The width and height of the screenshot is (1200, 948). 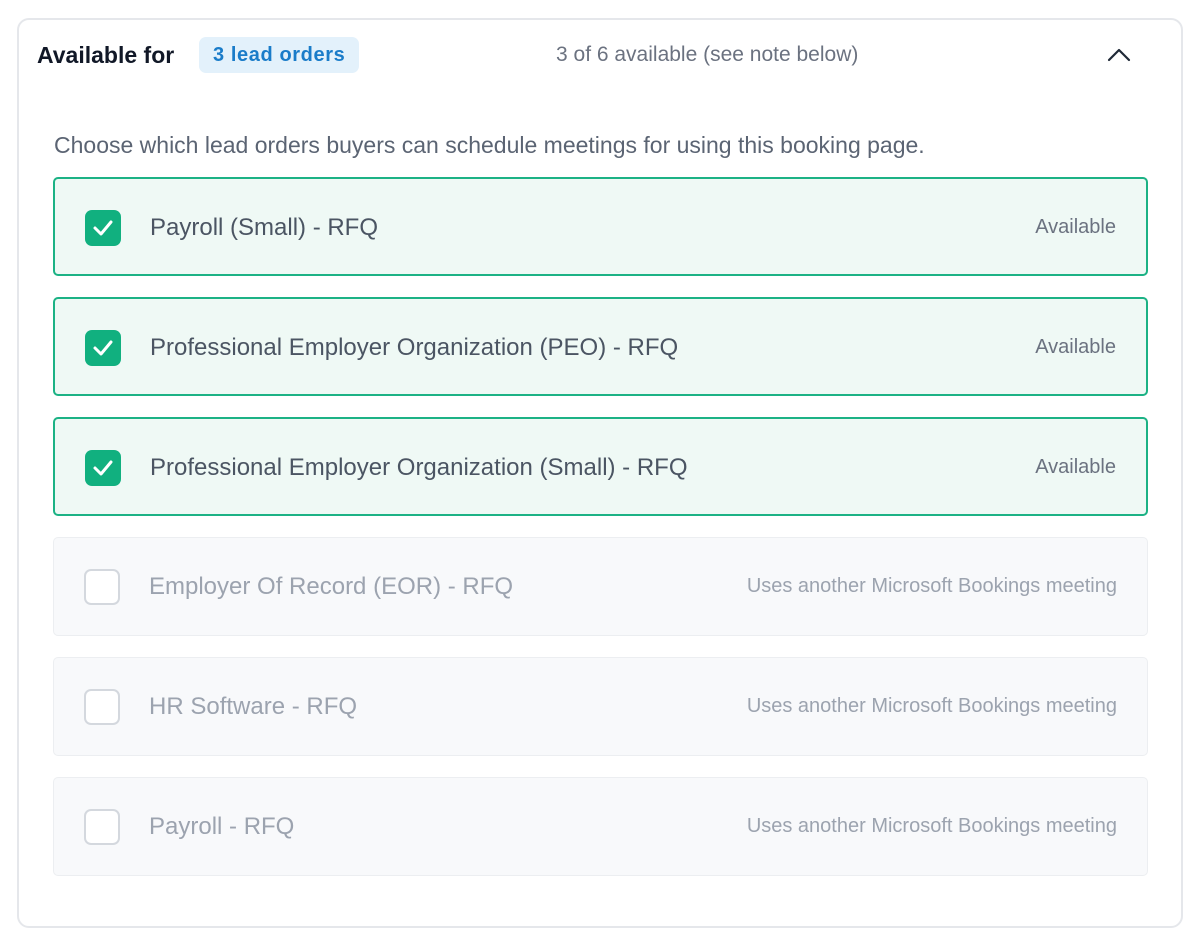 I want to click on panel-title: Available for, so click(x=106, y=55).